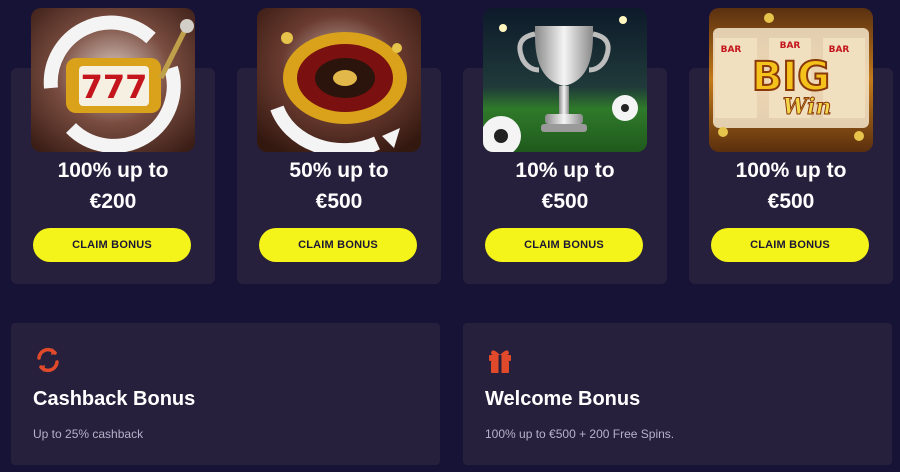  Describe the element at coordinates (48, 360) in the screenshot. I see `cashback-refresh-icon` at that location.